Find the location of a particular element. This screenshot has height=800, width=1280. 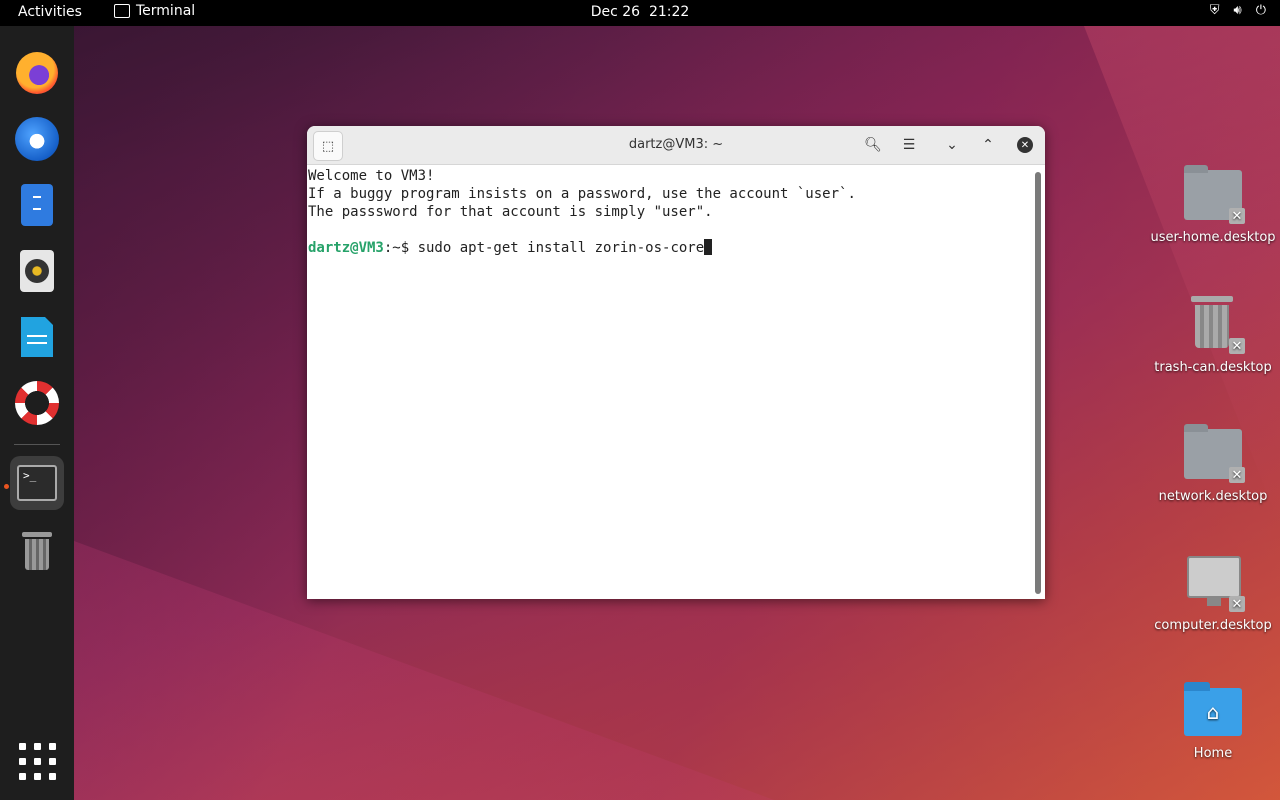

app-menu-label: Terminal is located at coordinates (166, 11).